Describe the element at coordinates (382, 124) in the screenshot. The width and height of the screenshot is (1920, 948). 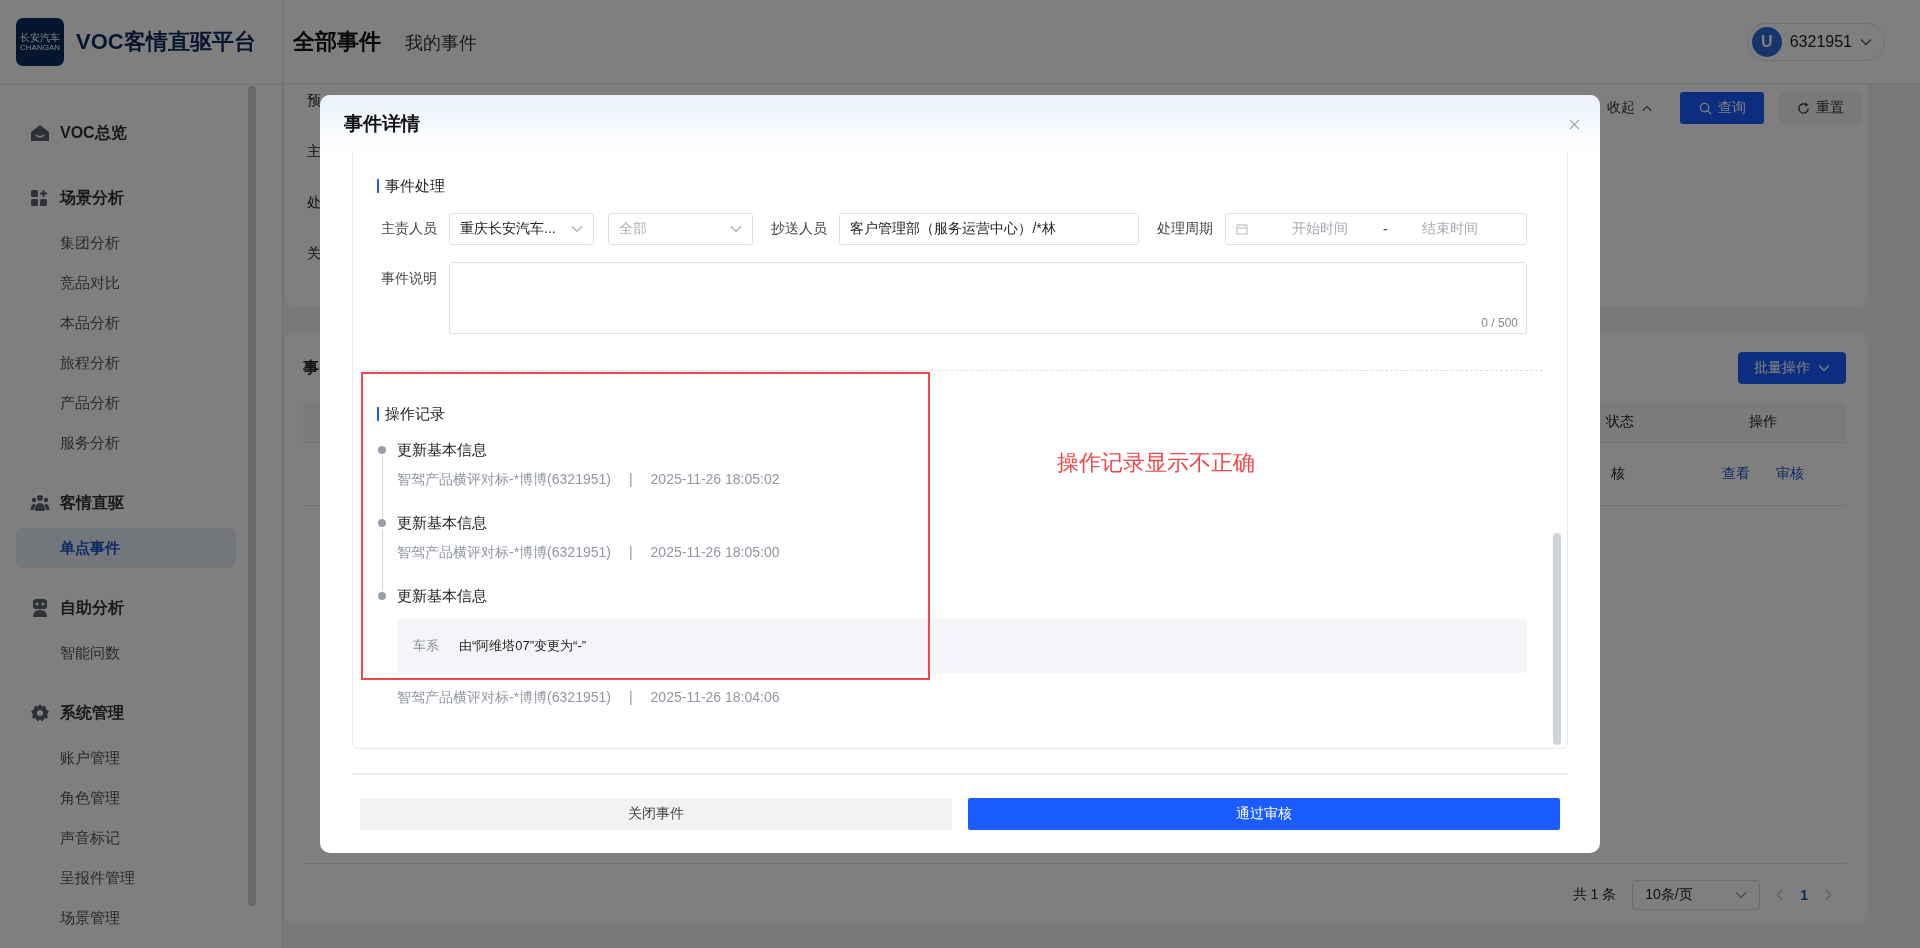
I see `dialog-title: 事件详情` at that location.